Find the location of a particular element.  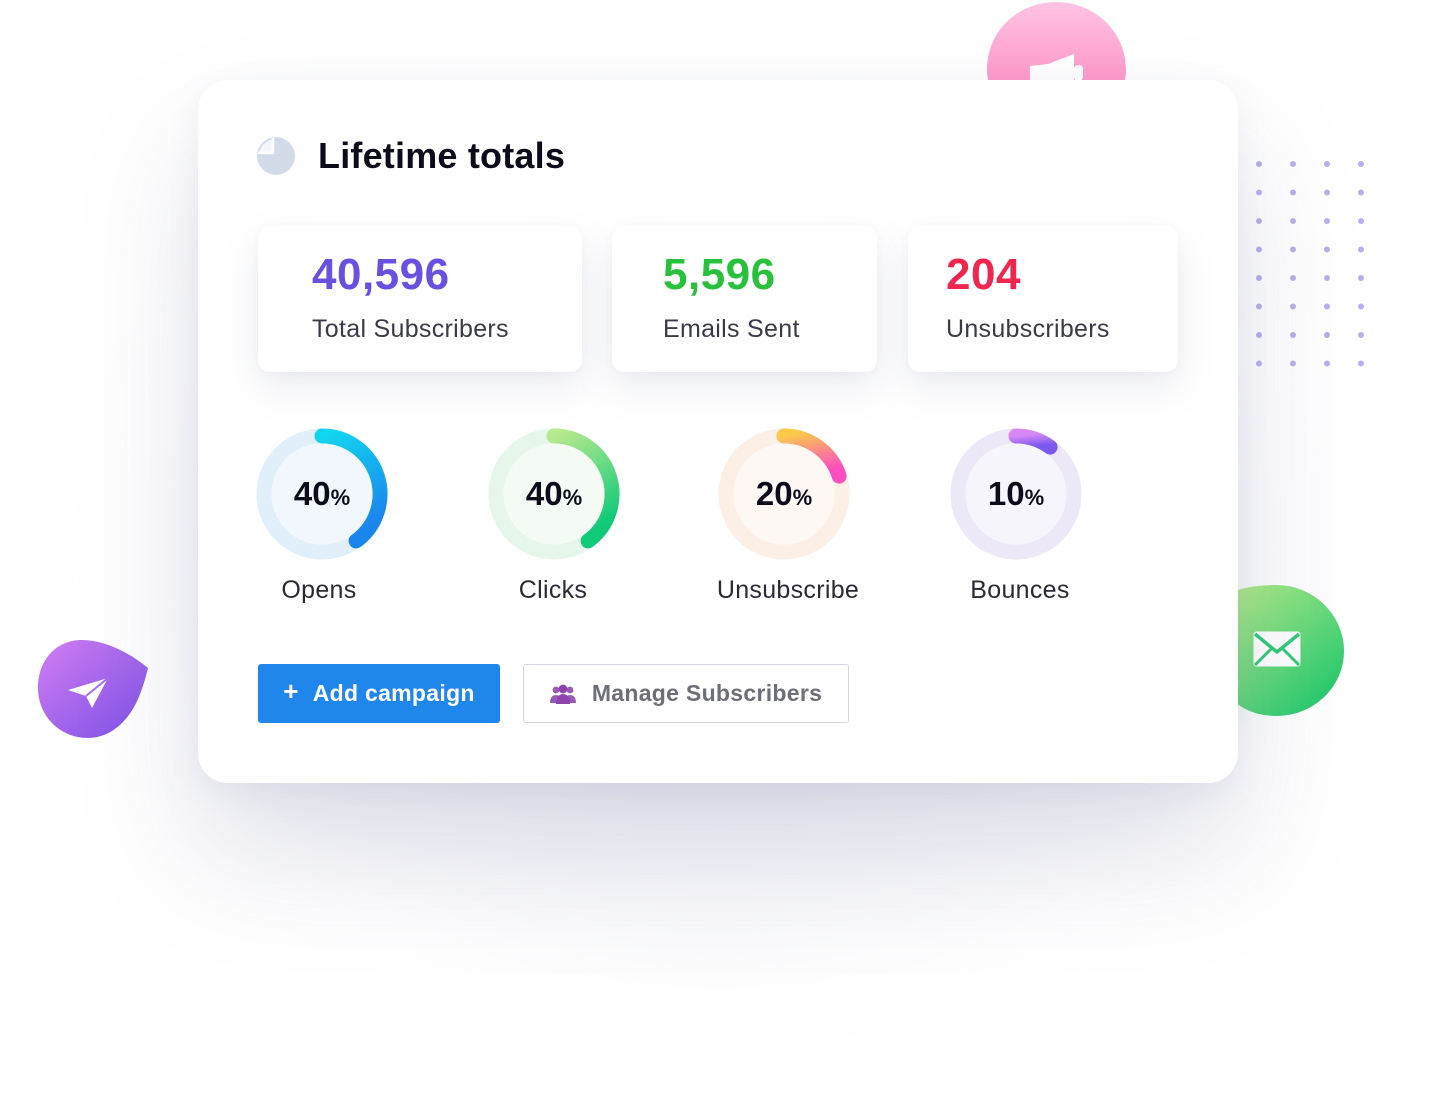

add-campaign-button: + Add campaign is located at coordinates (379, 693).